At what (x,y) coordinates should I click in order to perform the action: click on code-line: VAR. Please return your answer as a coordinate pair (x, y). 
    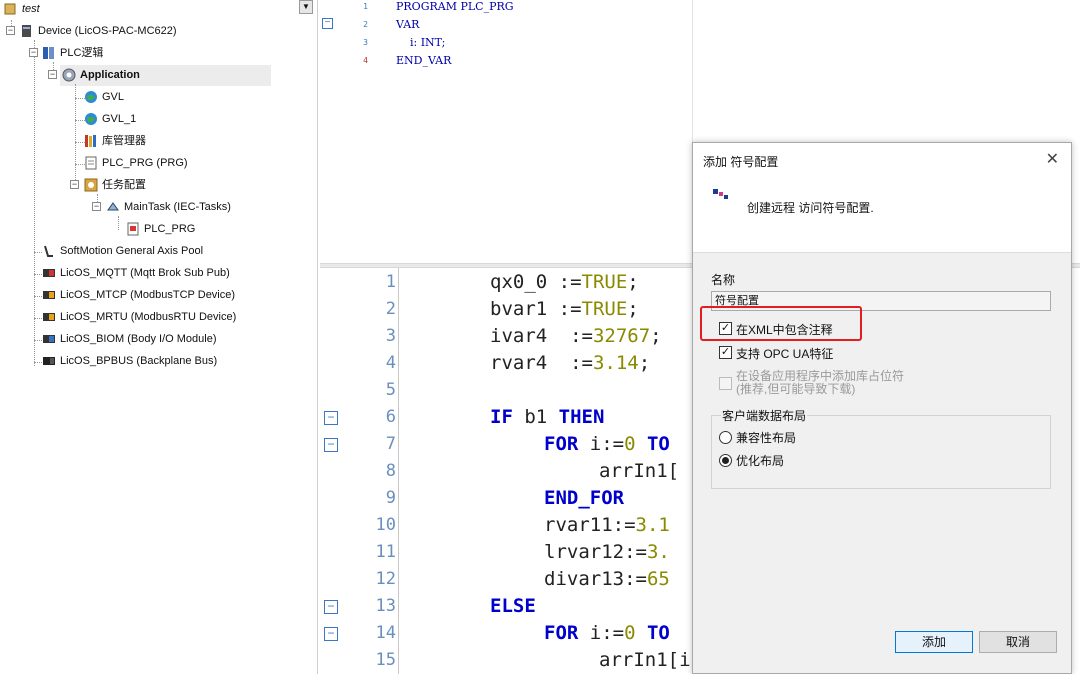
    Looking at the image, I should click on (408, 24).